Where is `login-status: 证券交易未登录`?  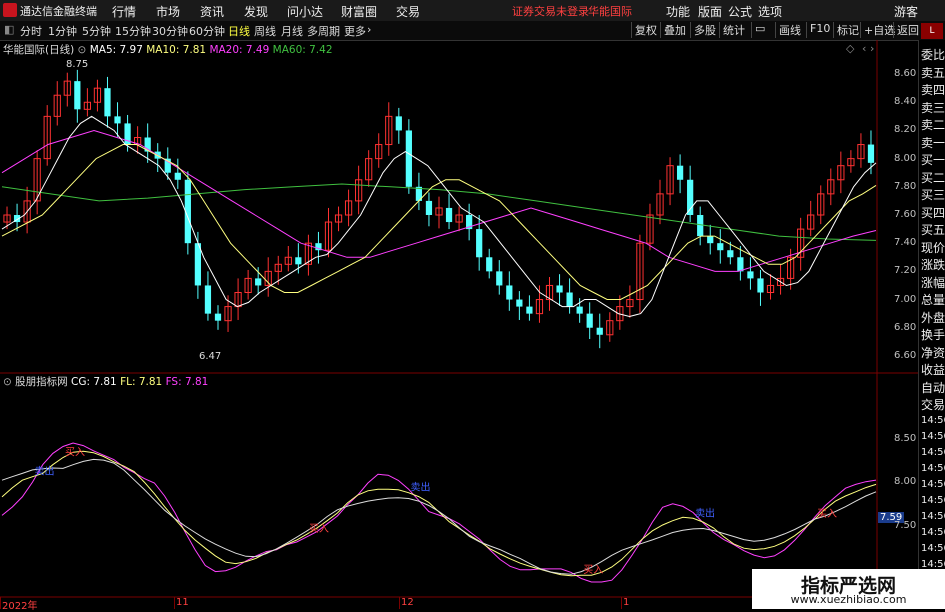
login-status: 证券交易未登录 is located at coordinates (550, 11).